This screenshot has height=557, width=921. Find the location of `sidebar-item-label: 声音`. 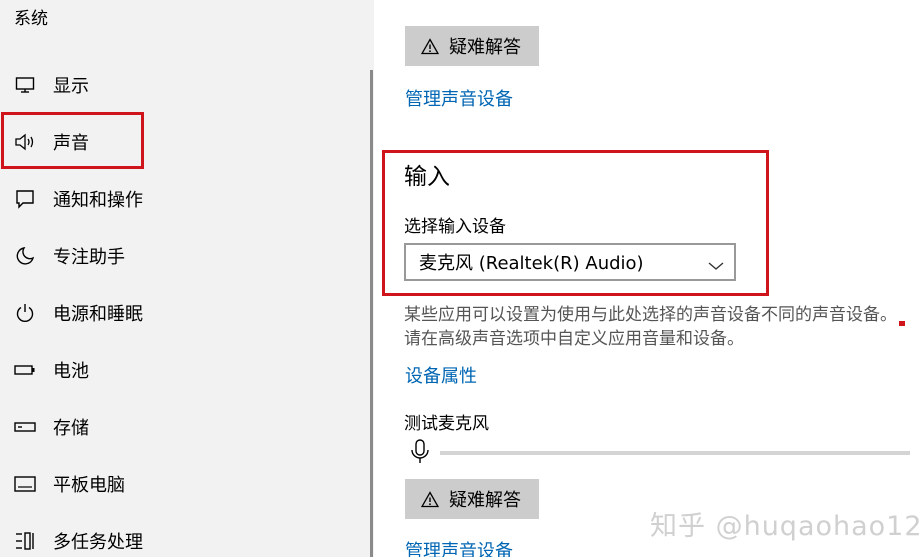

sidebar-item-label: 声音 is located at coordinates (71, 143).